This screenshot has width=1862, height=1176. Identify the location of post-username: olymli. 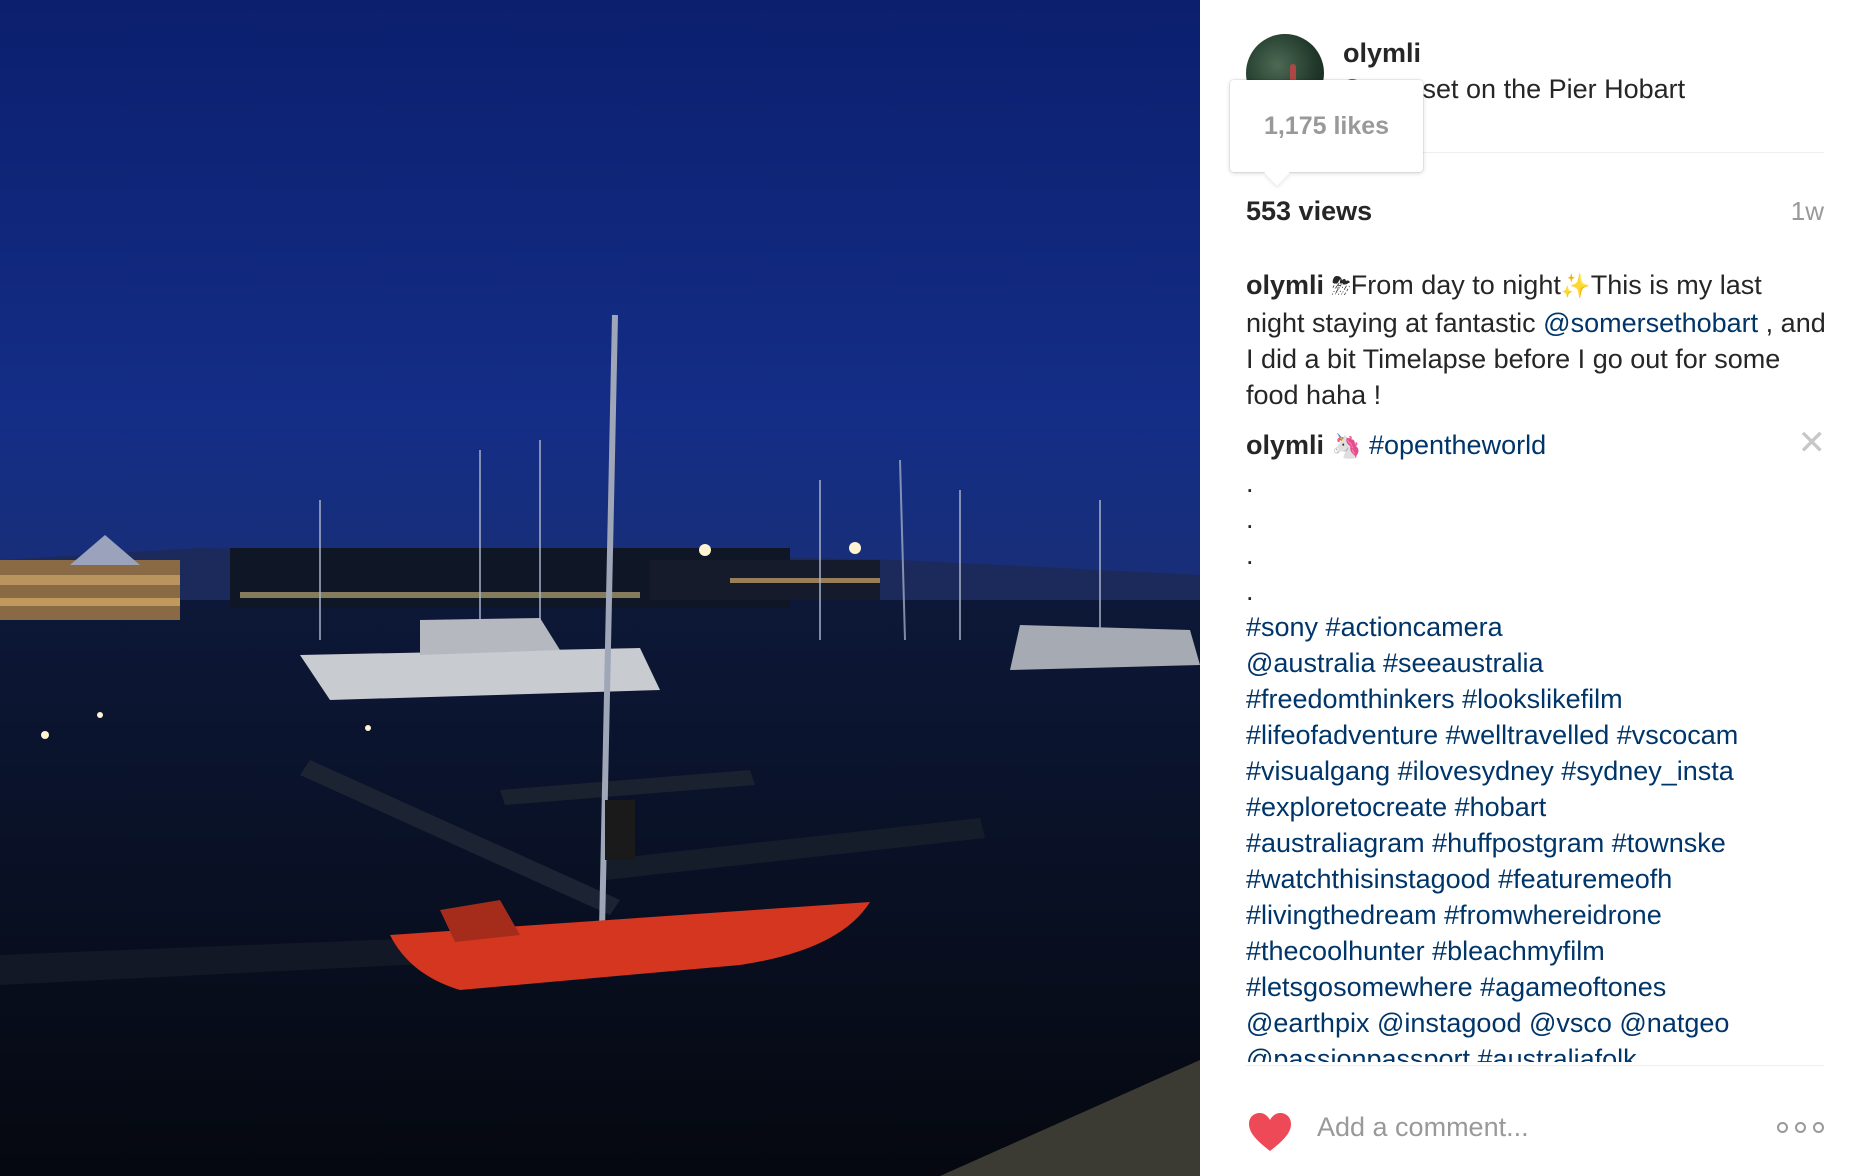
(1382, 53).